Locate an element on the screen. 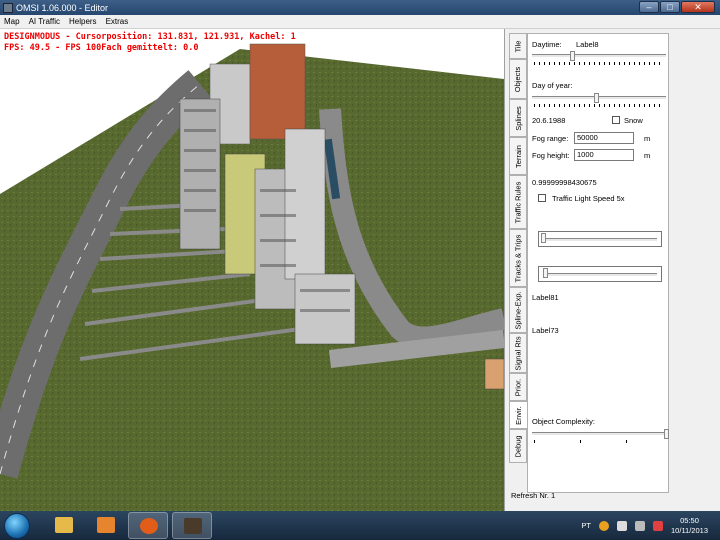 Image resolution: width=720 pixels, height=540 pixels. taskbar: PT 05:50 10/11/2013 is located at coordinates (360, 525).